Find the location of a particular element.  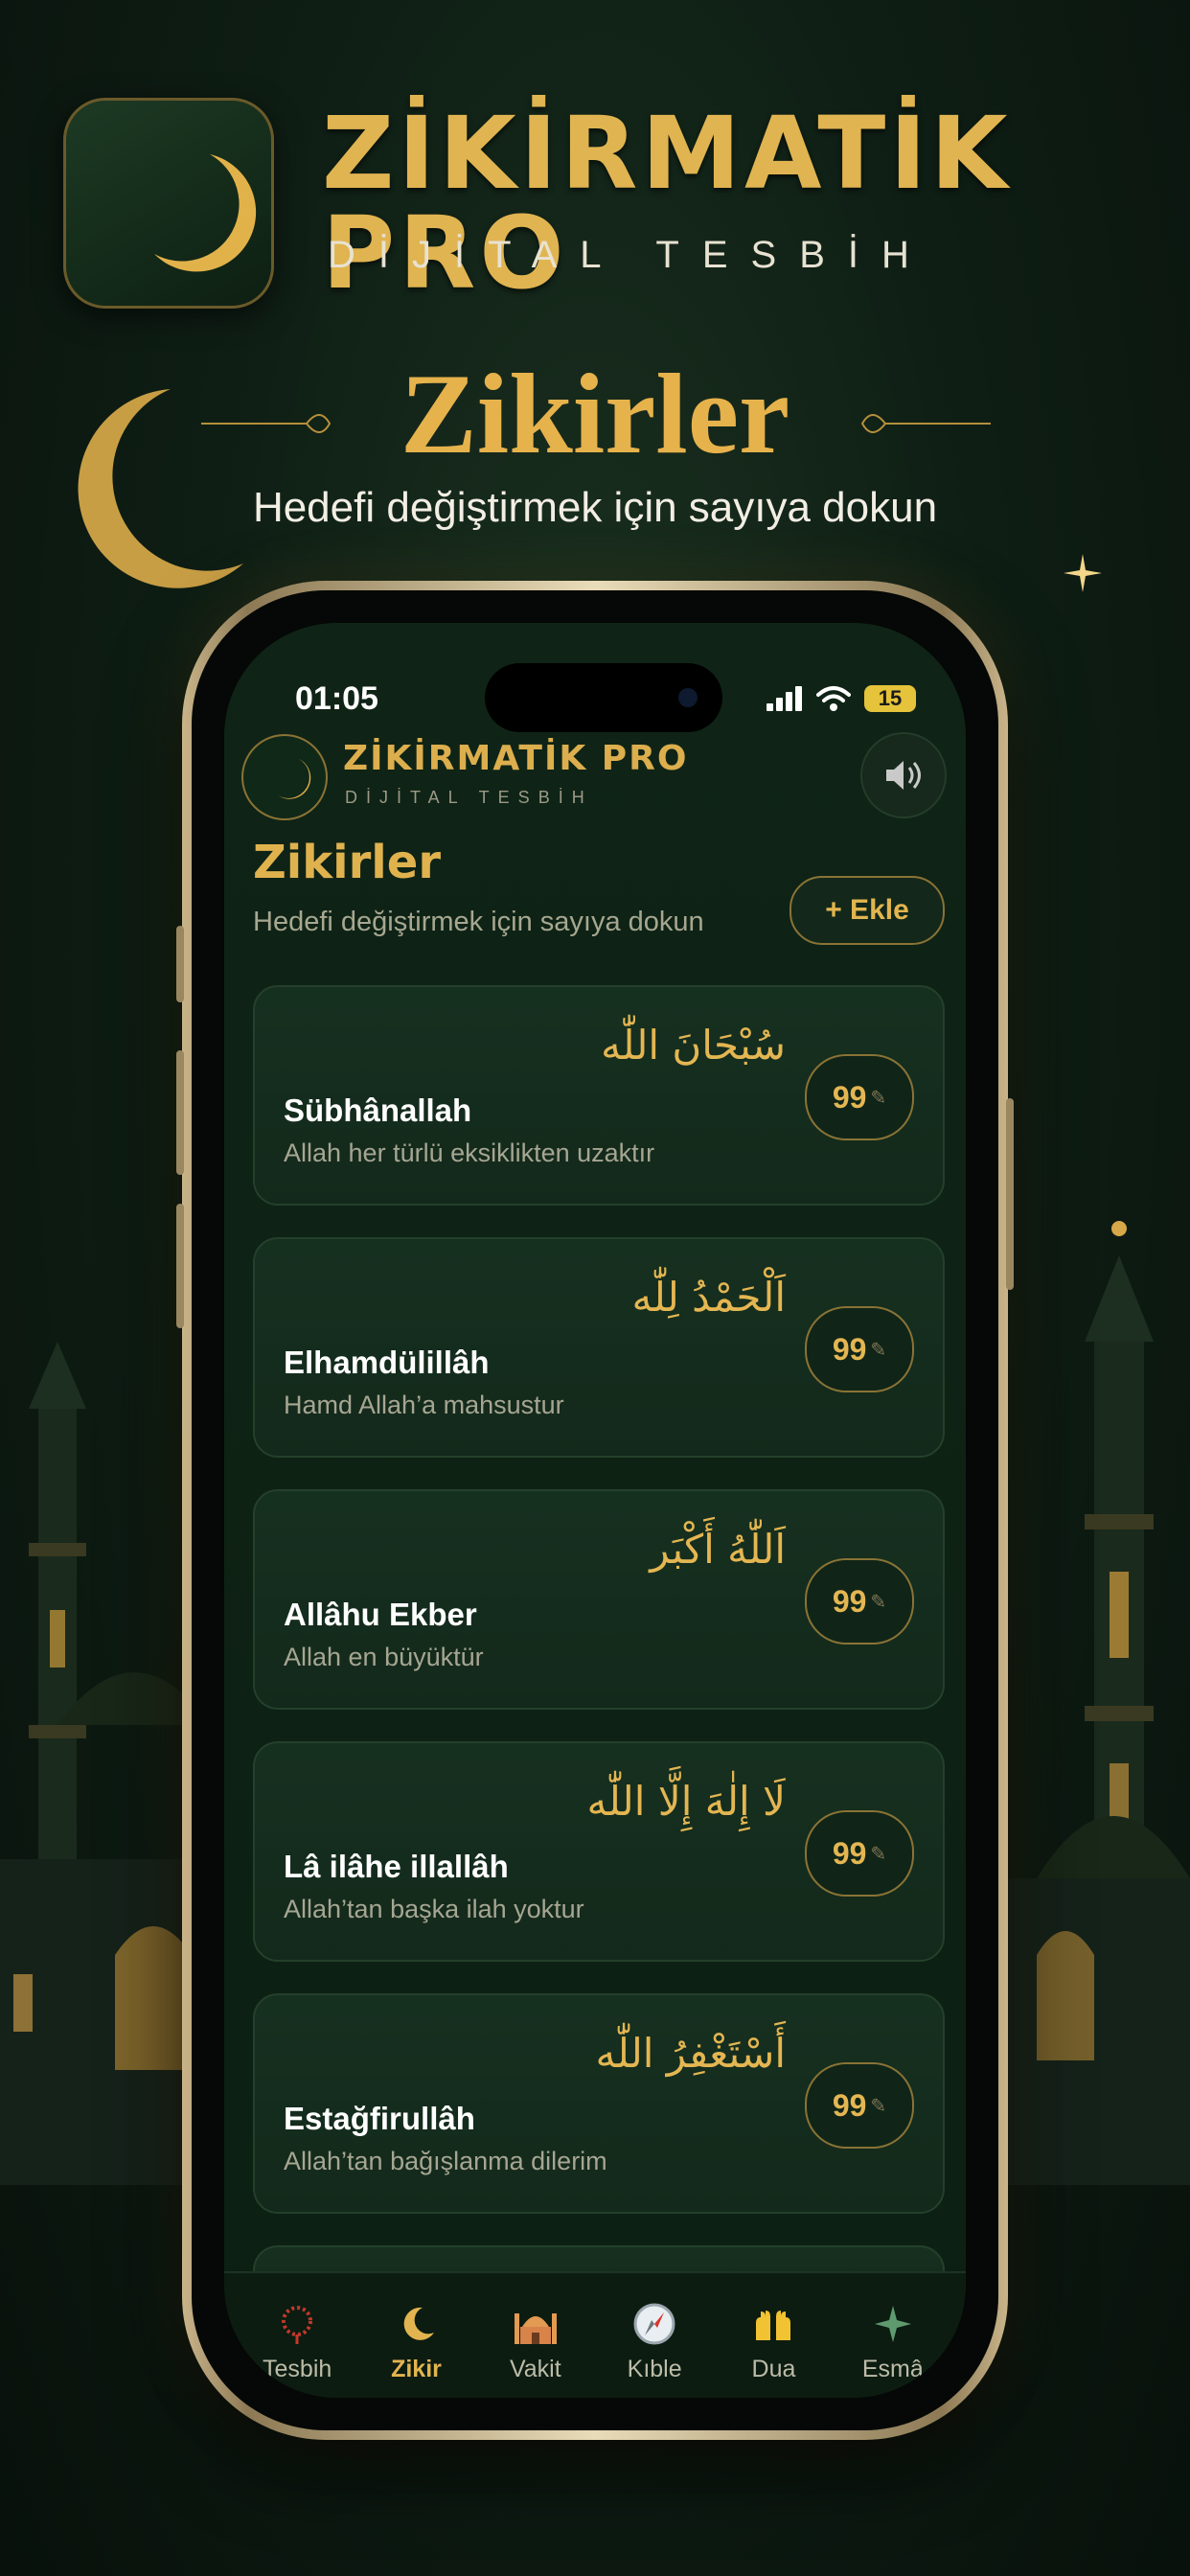

mosque-right-decoration is located at coordinates (1094, 1703).